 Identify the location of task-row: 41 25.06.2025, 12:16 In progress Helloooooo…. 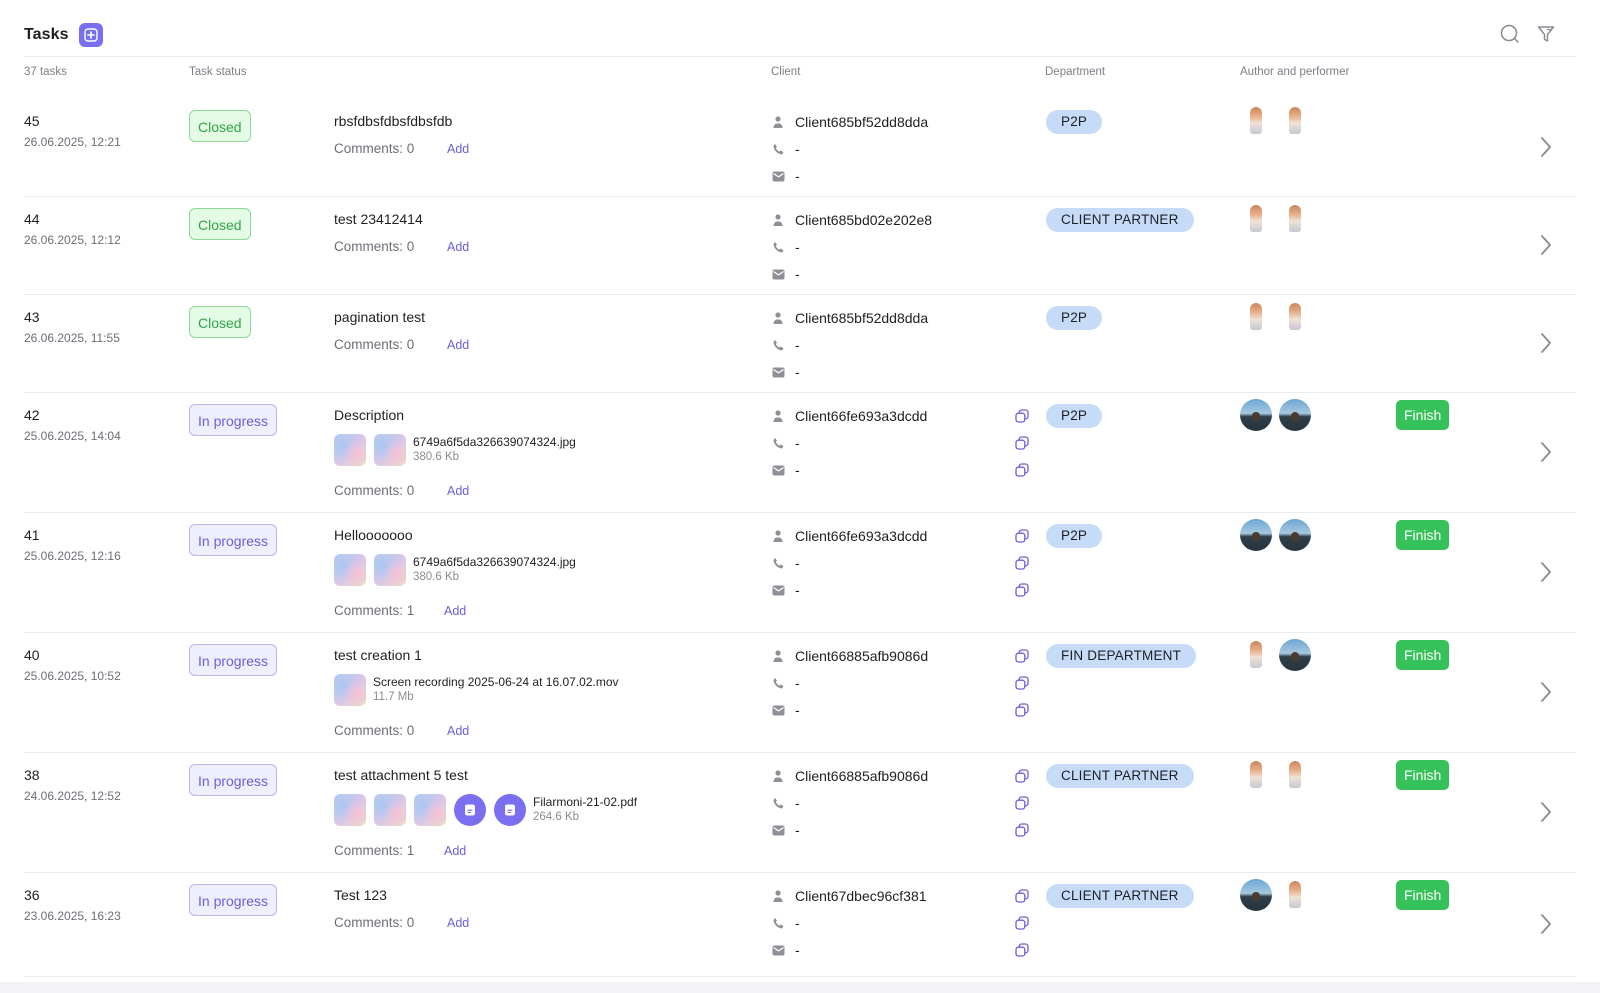
(800, 572).